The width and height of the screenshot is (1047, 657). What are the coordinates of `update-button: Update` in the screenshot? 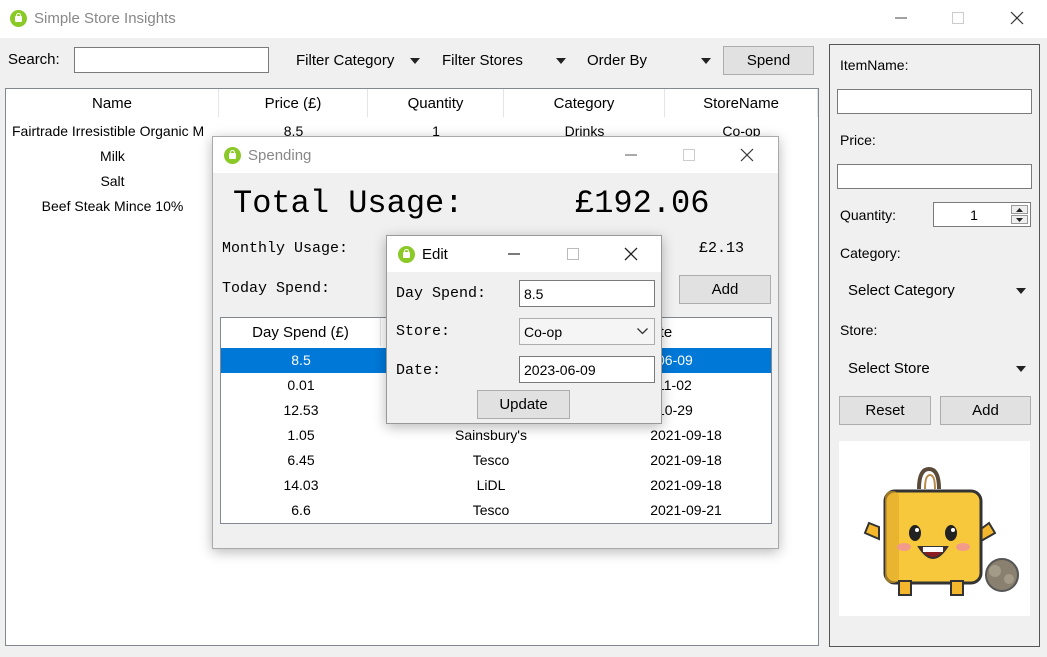 It's located at (523, 404).